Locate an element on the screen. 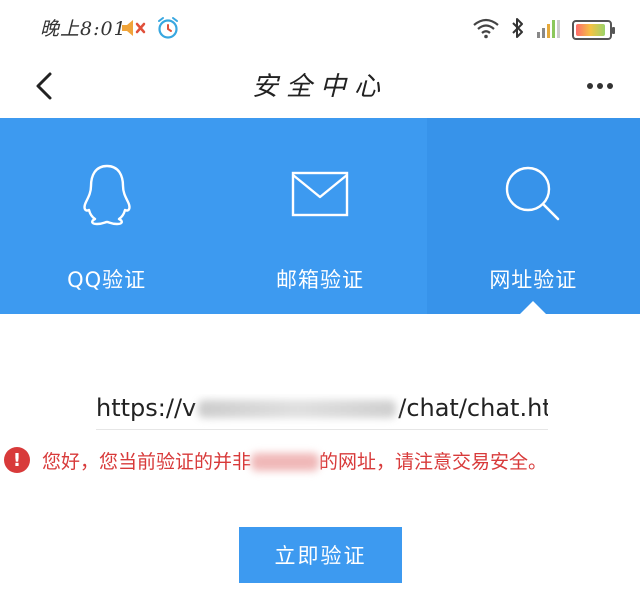  warning-message: ! 您好，您当前验证的并非 的网址，请注意交易安全。 is located at coordinates (322, 460).